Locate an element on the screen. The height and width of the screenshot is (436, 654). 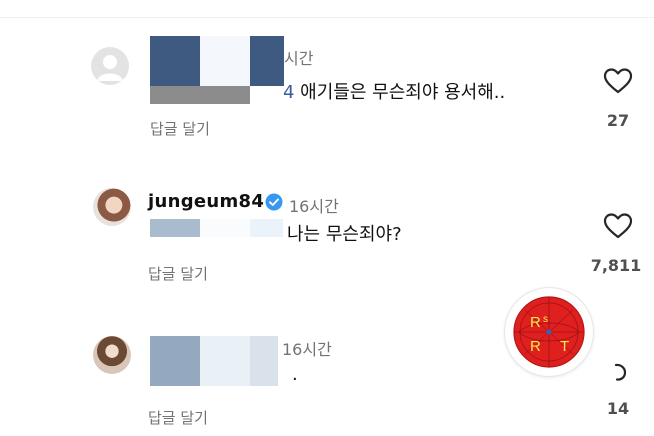
comment-text: 4 애기들은 무슨죄야 용서해.. is located at coordinates (394, 91).